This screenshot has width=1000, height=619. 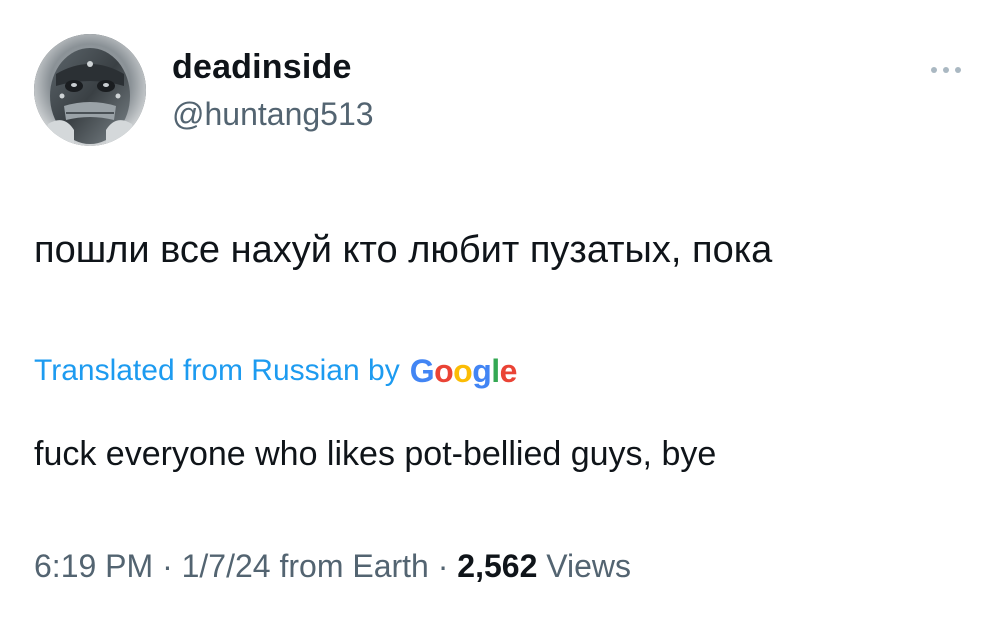 What do you see at coordinates (273, 114) in the screenshot?
I see `author-handle: @huntang513` at bounding box center [273, 114].